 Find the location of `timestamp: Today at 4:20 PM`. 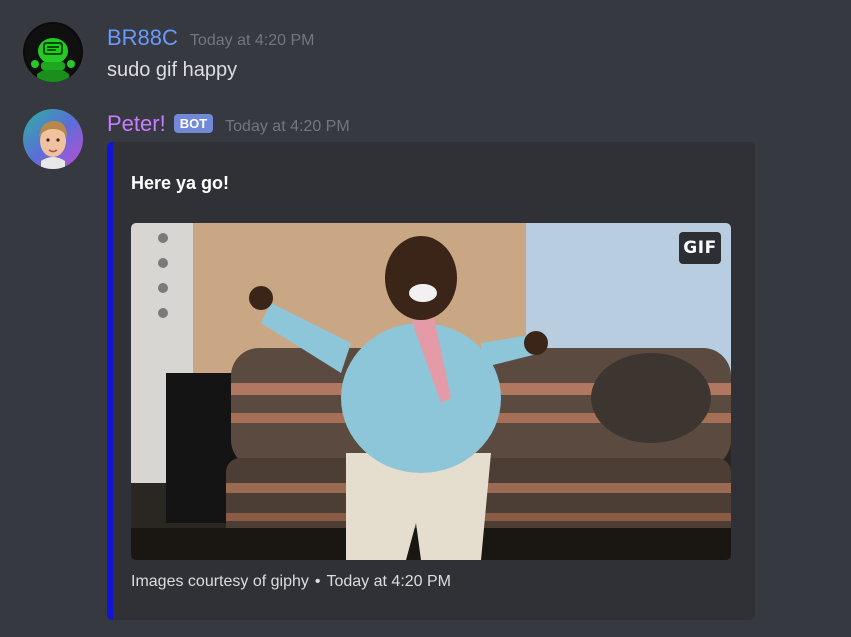

timestamp: Today at 4:20 PM is located at coordinates (287, 126).